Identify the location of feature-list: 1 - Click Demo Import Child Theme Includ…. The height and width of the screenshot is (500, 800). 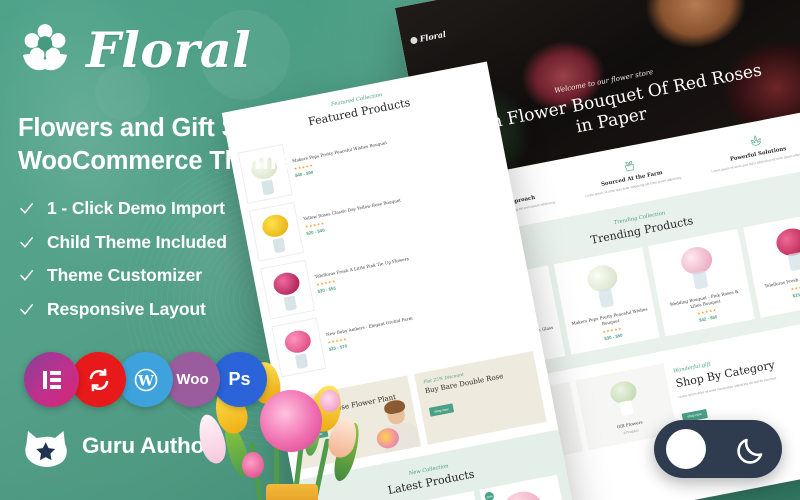
(168, 259).